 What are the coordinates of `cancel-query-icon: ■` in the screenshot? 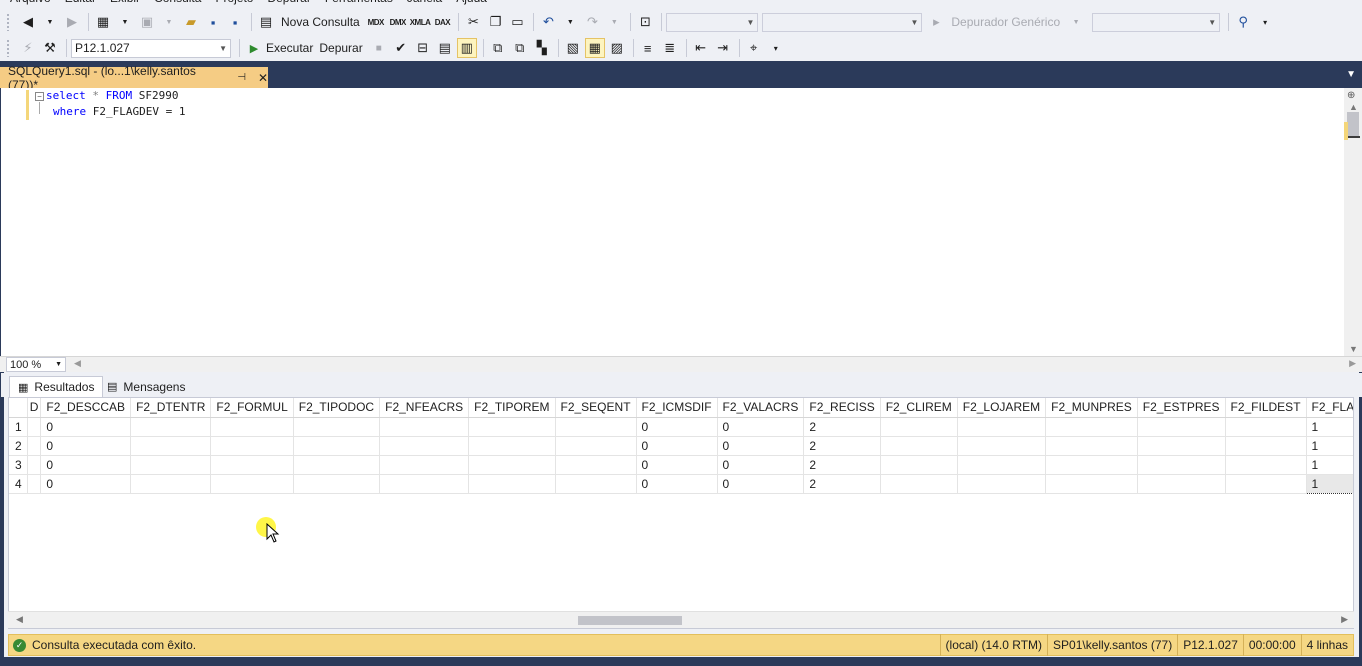 It's located at (379, 48).